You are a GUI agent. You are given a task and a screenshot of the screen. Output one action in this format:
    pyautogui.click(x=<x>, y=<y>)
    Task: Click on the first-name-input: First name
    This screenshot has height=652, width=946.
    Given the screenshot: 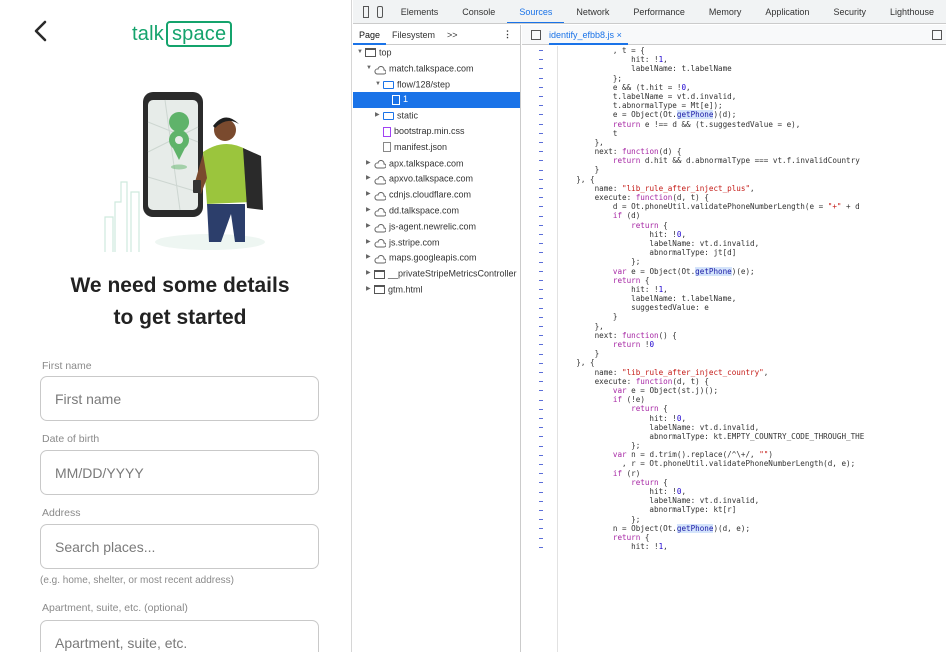 What is the action you would take?
    pyautogui.click(x=179, y=398)
    